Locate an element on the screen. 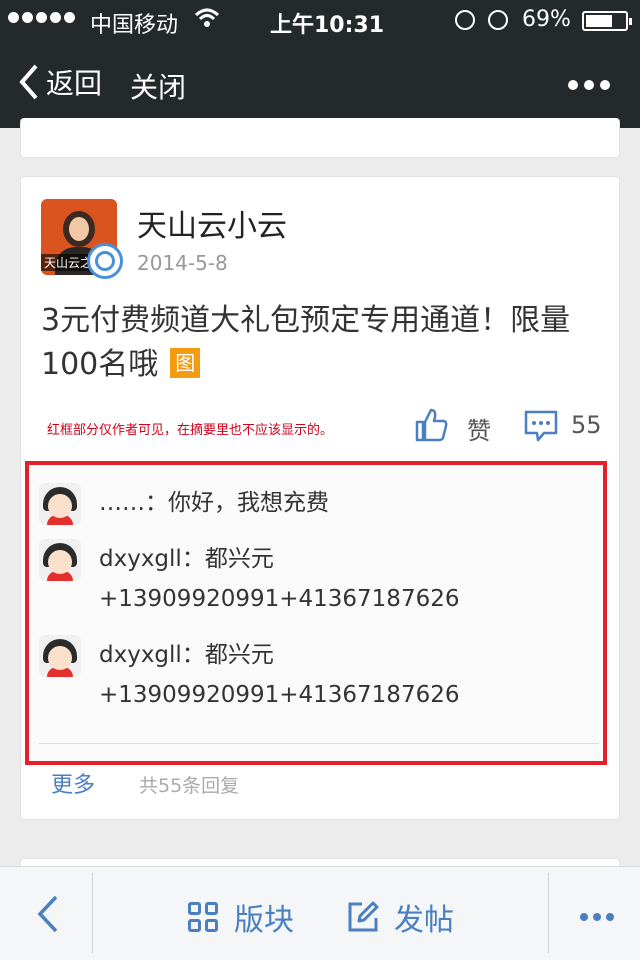 The height and width of the screenshot is (960, 640). like-label: 赞 is located at coordinates (479, 428).